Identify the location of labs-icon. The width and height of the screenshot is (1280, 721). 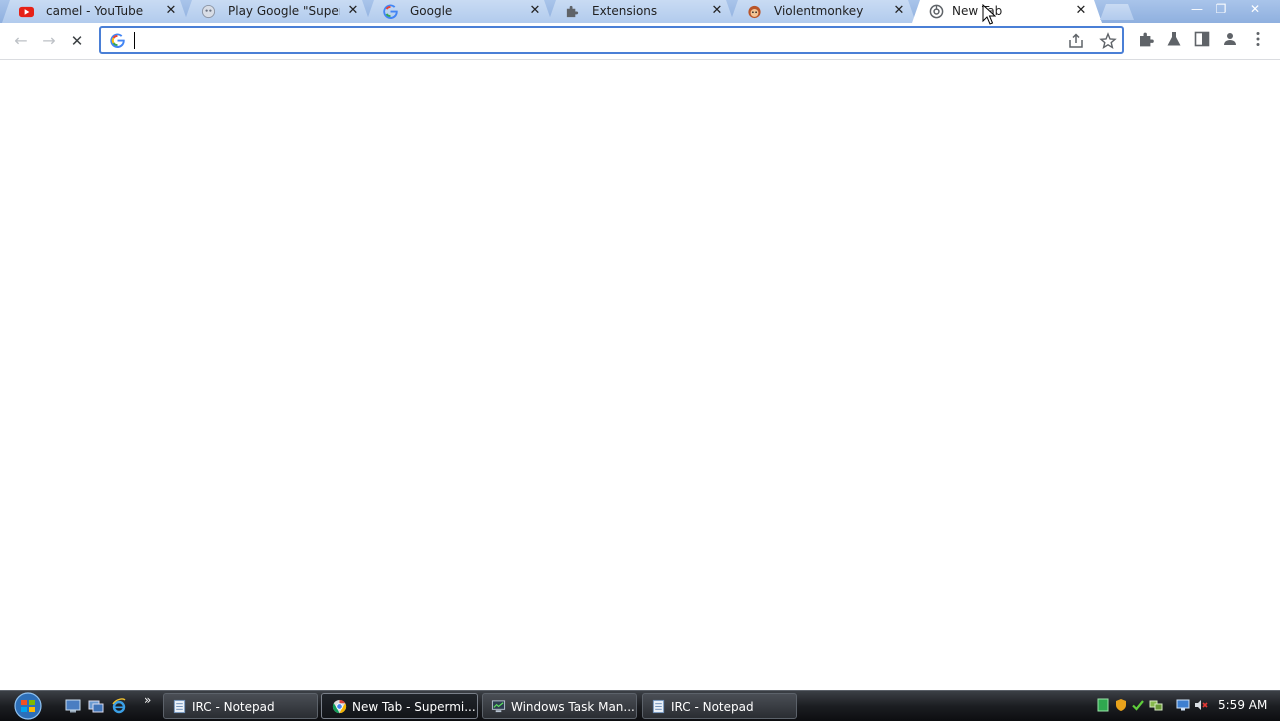
(1174, 39).